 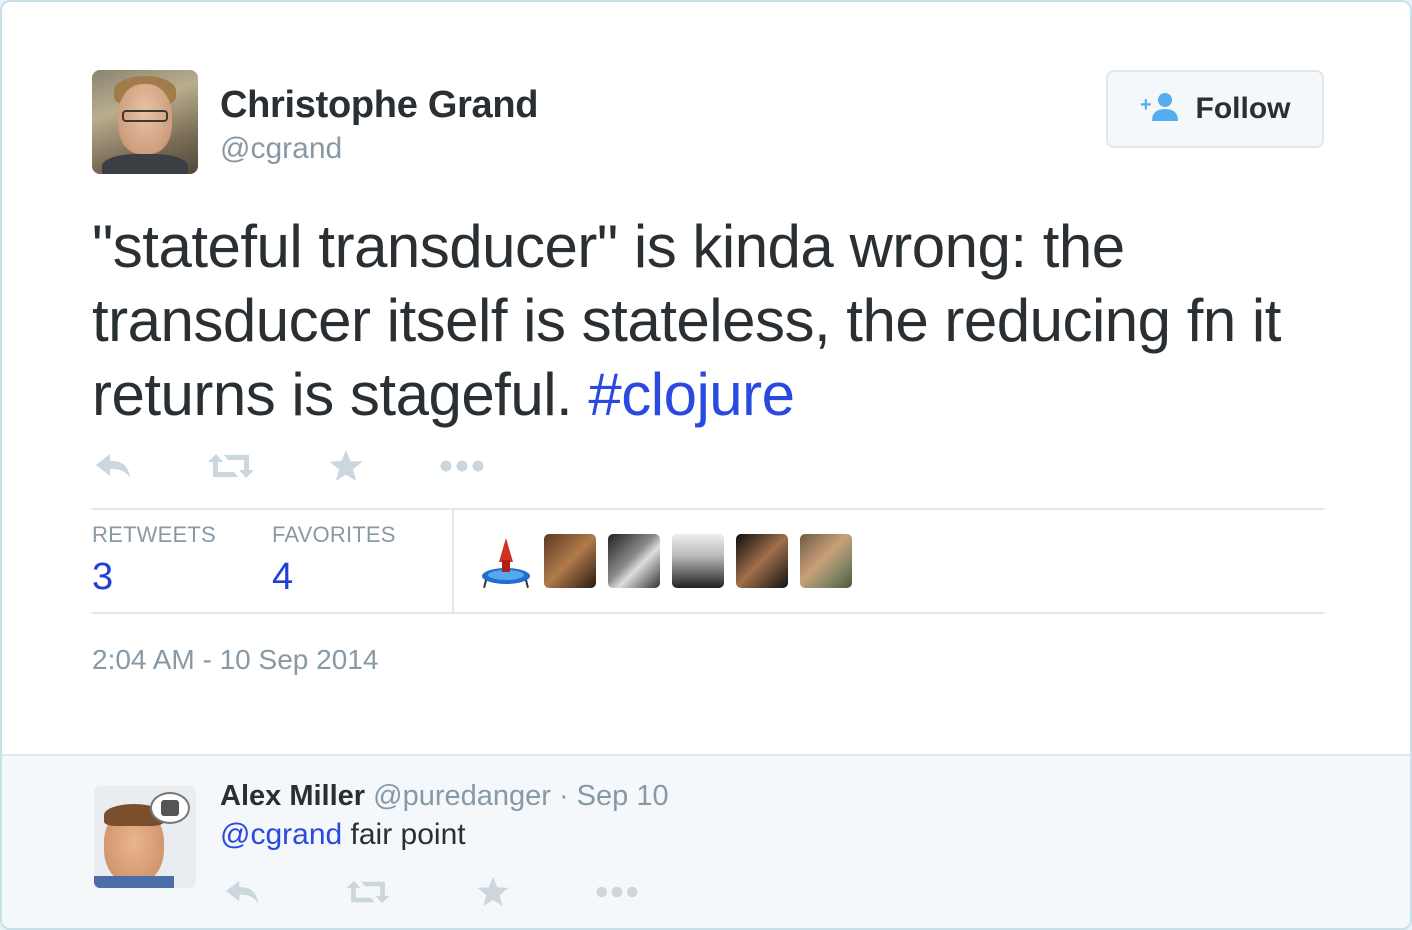 What do you see at coordinates (453, 561) in the screenshot?
I see `stats-separator` at bounding box center [453, 561].